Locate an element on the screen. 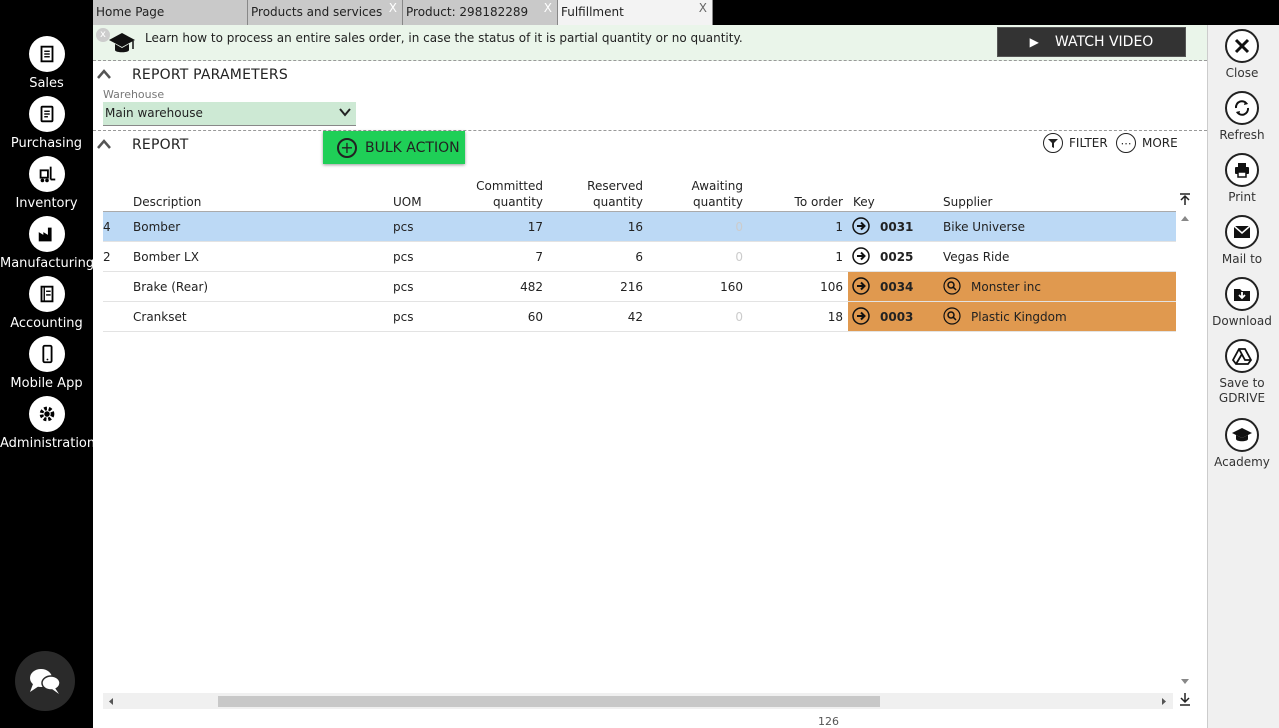  download-button: Download is located at coordinates (1242, 303).